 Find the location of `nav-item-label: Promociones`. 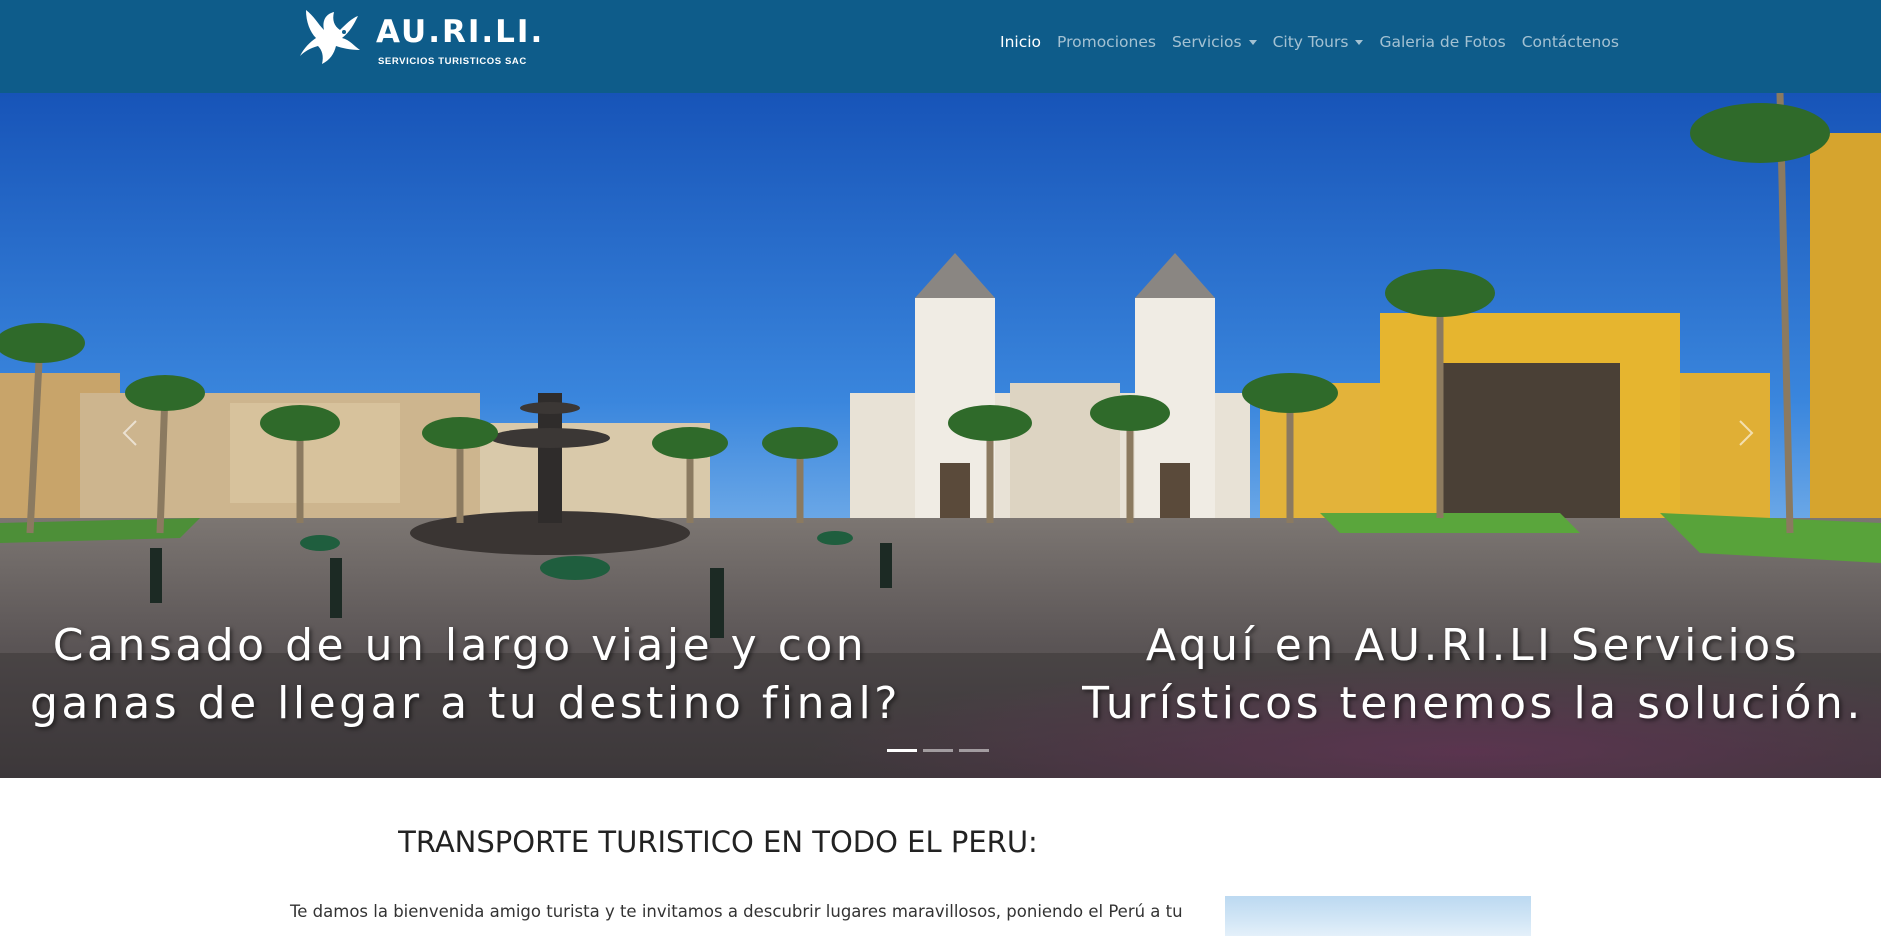

nav-item-label: Promociones is located at coordinates (1106, 42).